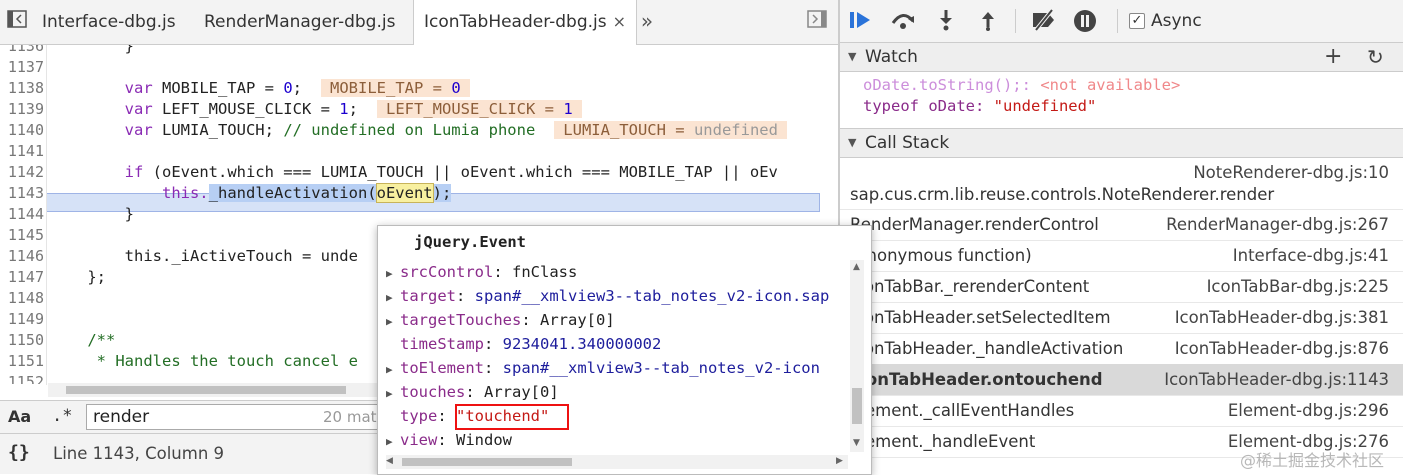 Image resolution: width=1403 pixels, height=475 pixels. What do you see at coordinates (62, 416) in the screenshot?
I see `regex-button: .*` at bounding box center [62, 416].